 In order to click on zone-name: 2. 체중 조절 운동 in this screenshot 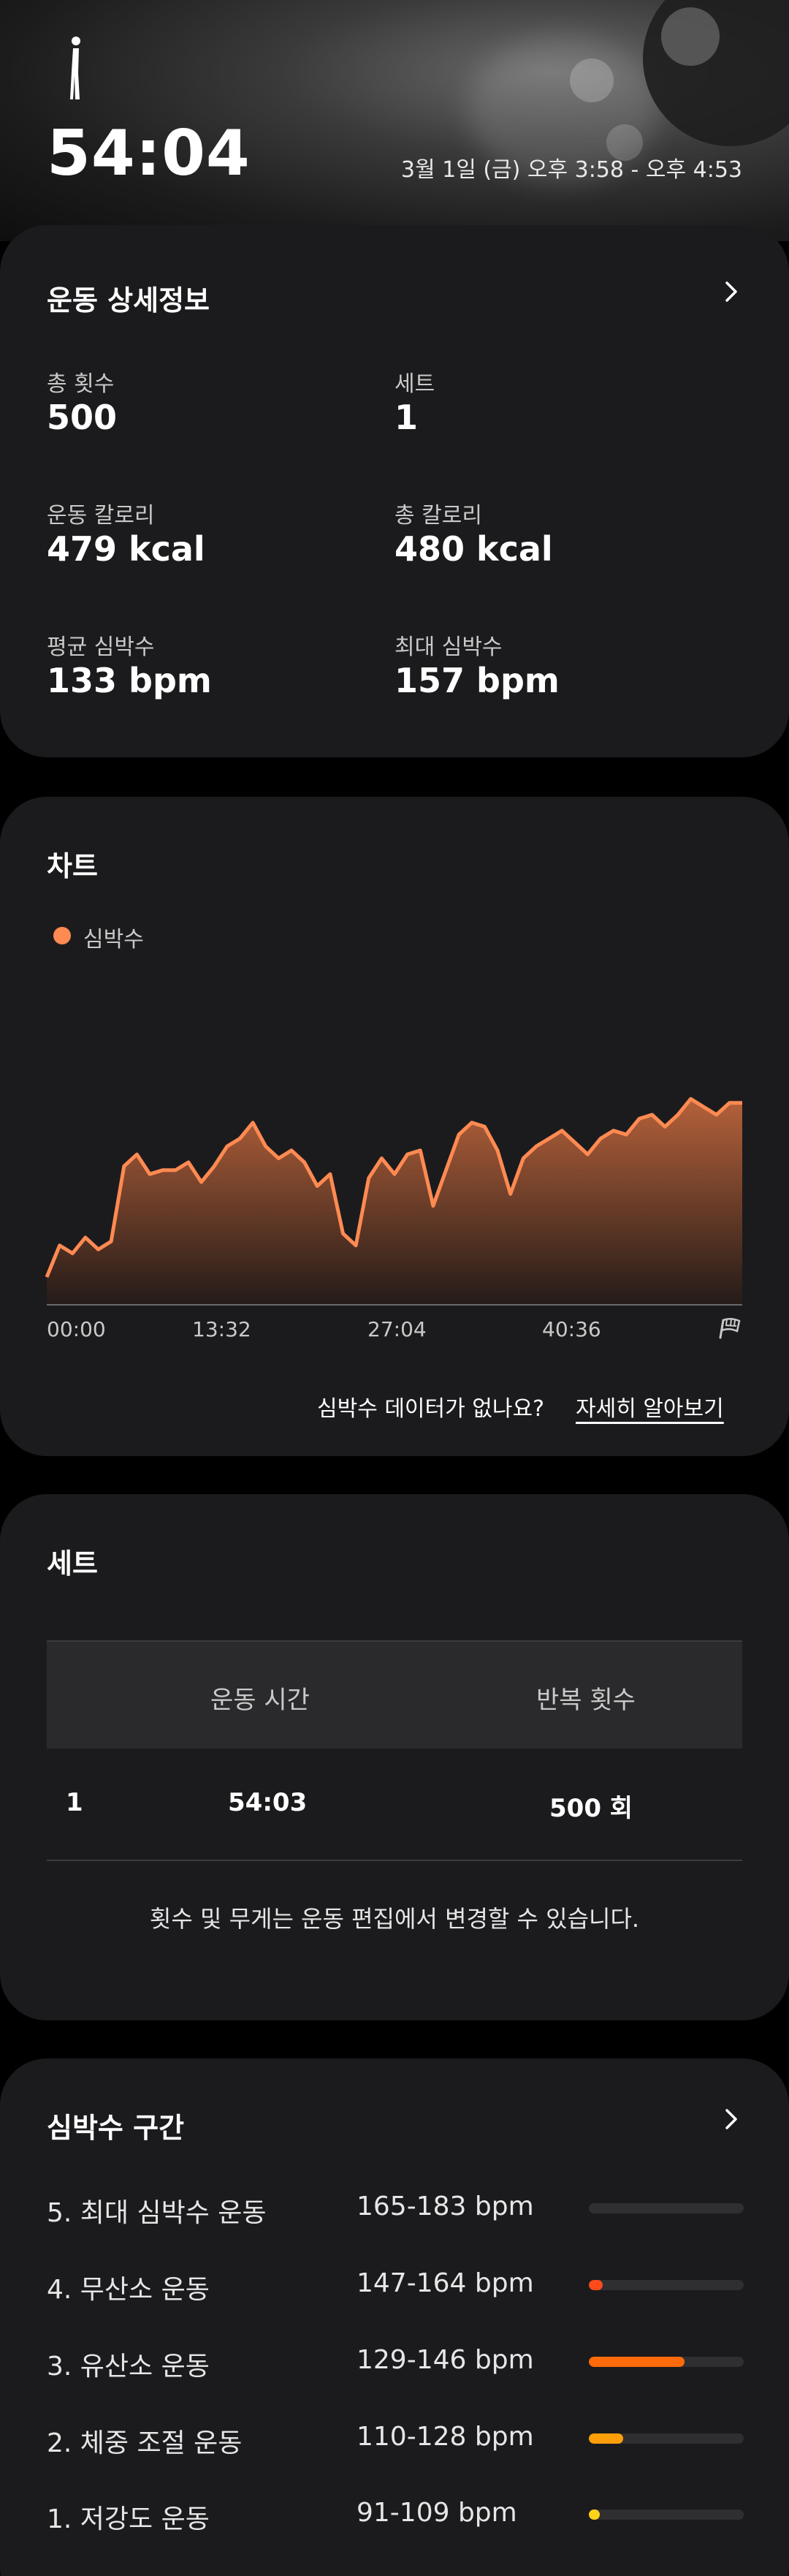, I will do `click(145, 2443)`.